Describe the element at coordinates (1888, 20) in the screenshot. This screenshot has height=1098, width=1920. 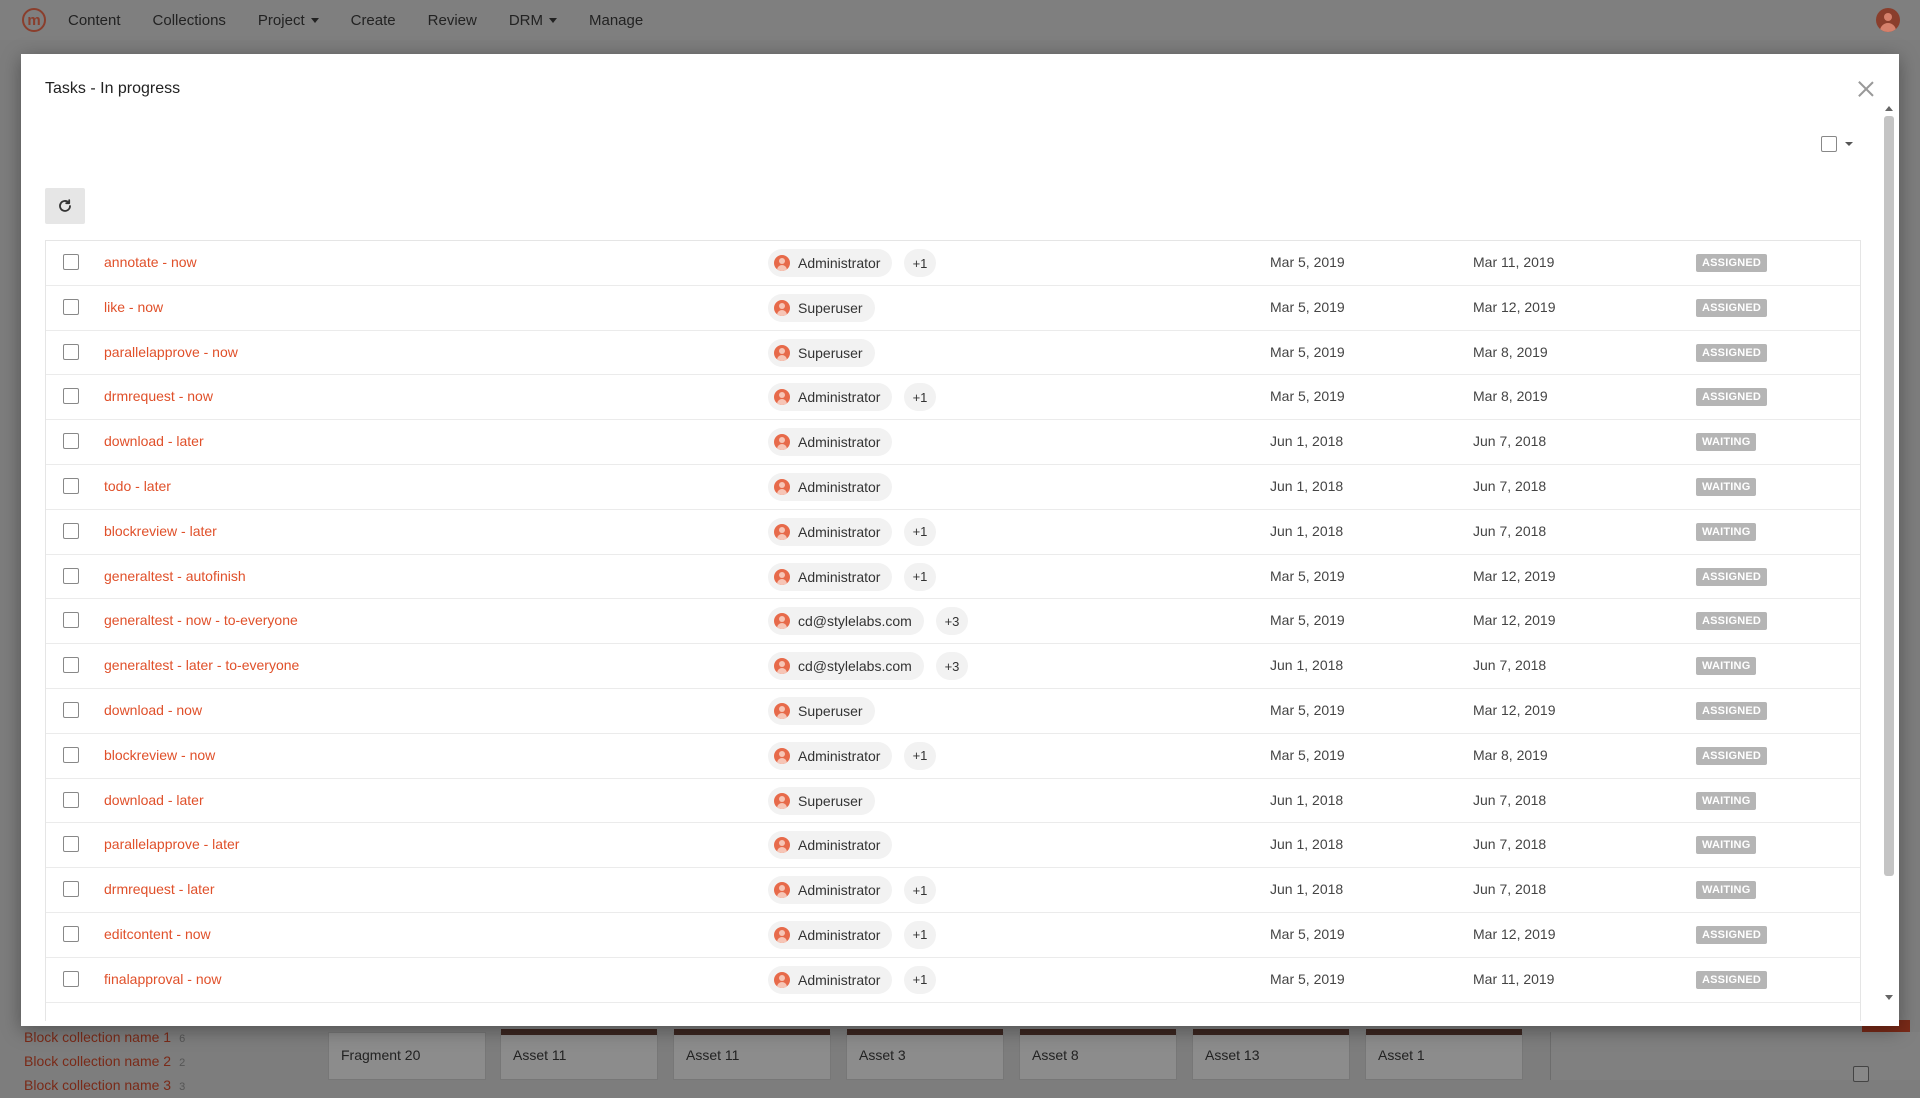
I see `user-avatar` at that location.